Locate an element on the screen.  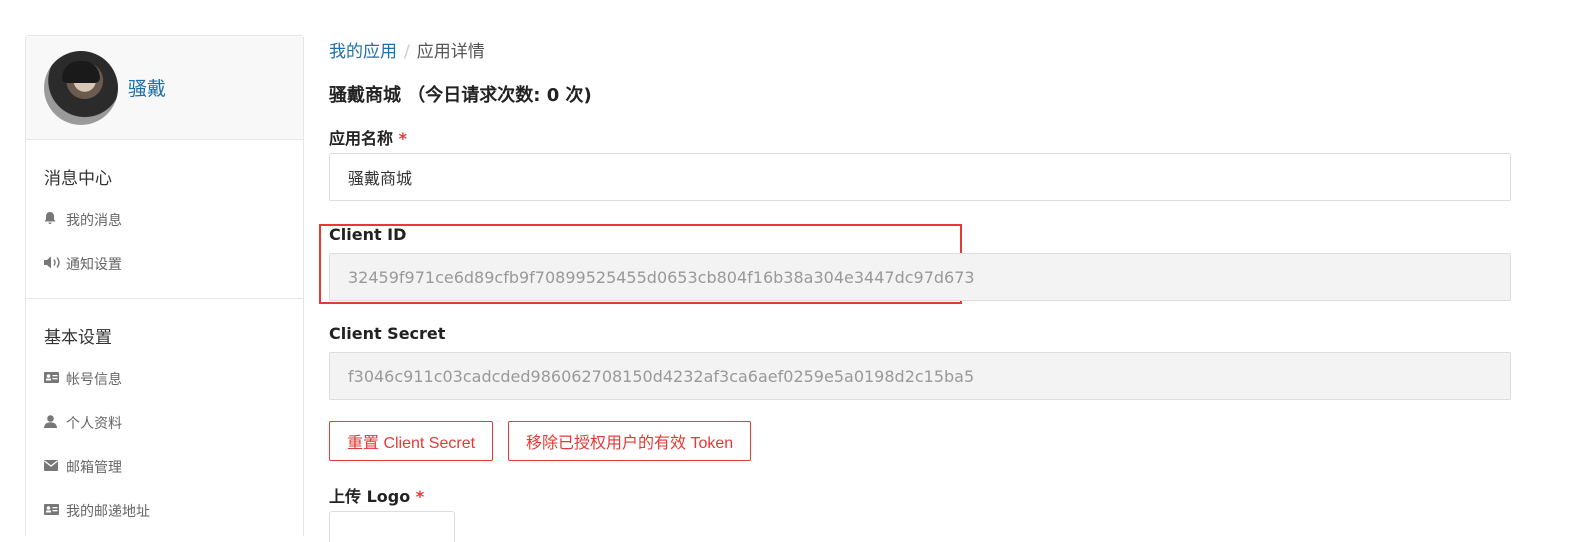
revoke-tokens-button: 移除已授权用户的有效 Token is located at coordinates (630, 441).